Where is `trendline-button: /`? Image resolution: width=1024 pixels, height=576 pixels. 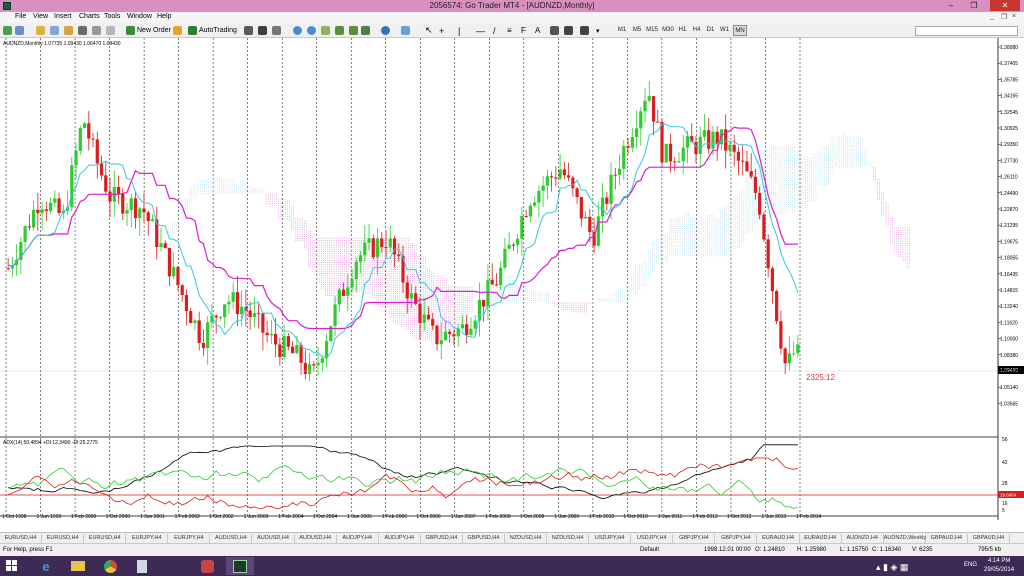
trendline-button: / is located at coordinates (494, 30).